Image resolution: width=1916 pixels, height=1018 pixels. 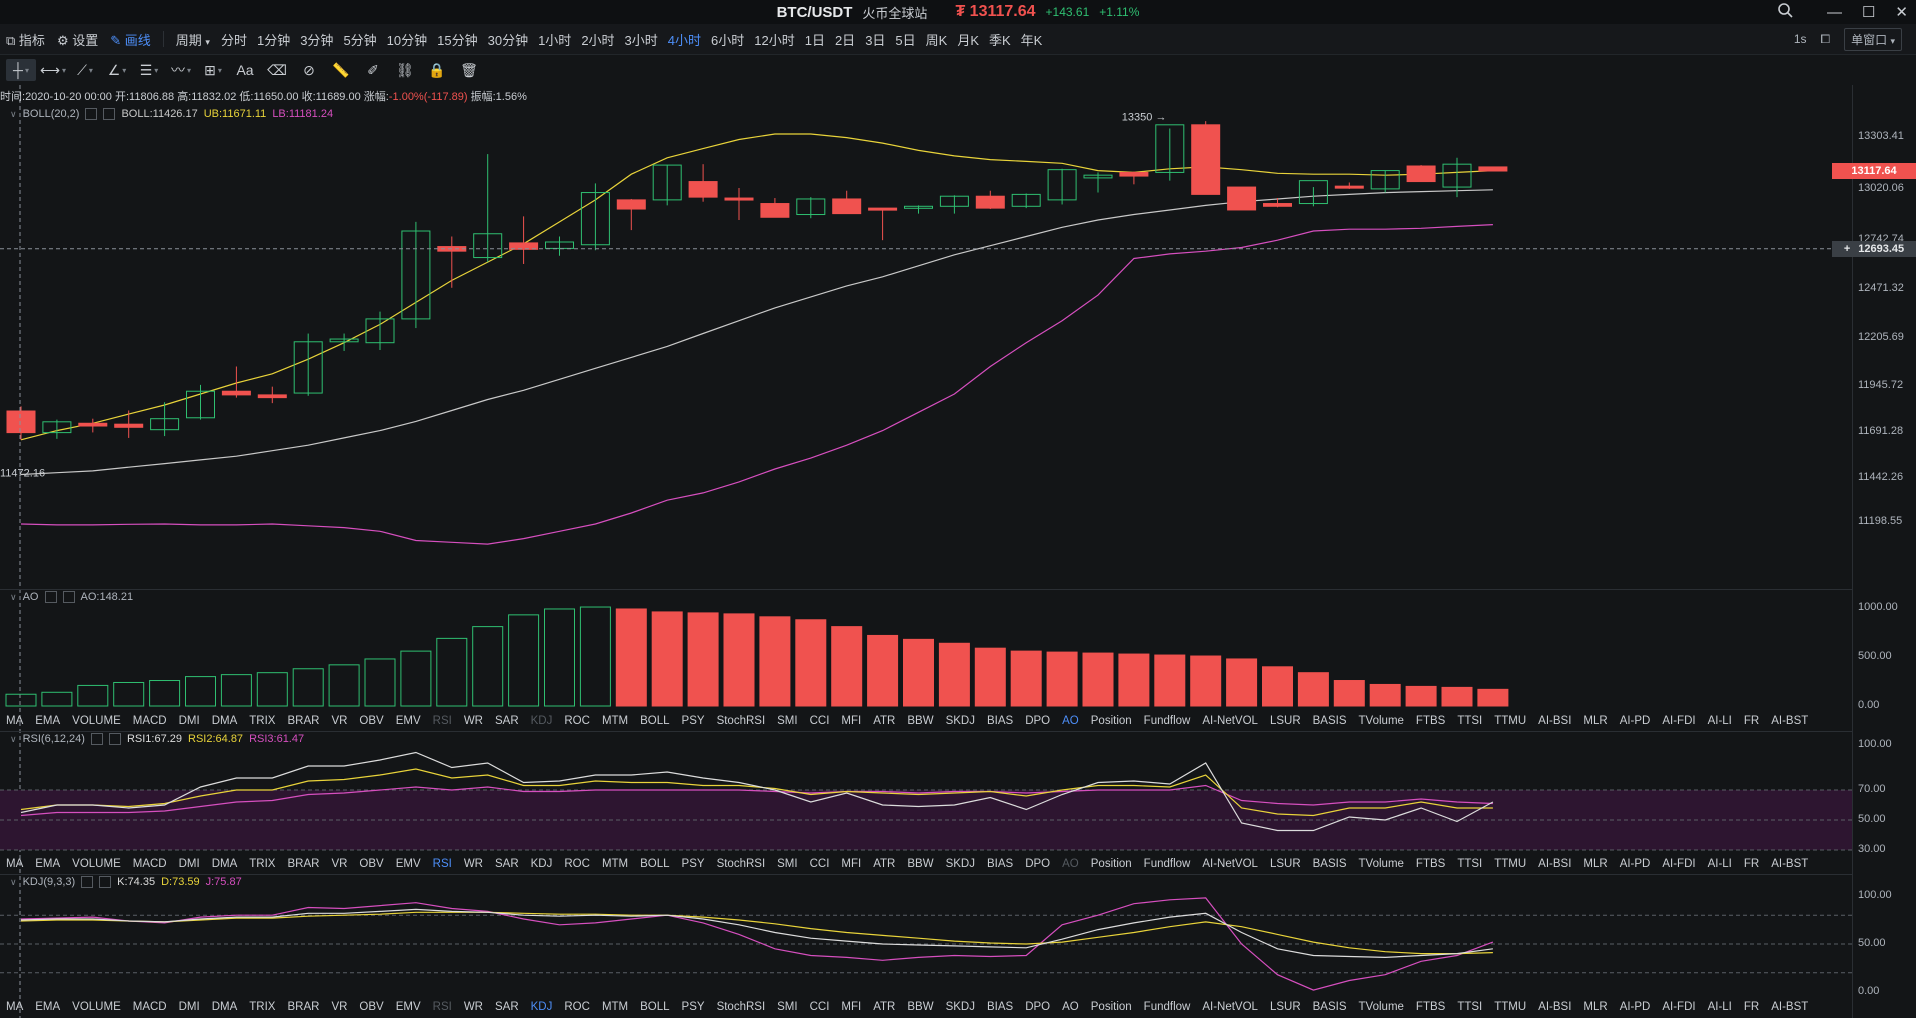 What do you see at coordinates (150, 721) in the screenshot?
I see `indicator-tab-macd: MACD` at bounding box center [150, 721].